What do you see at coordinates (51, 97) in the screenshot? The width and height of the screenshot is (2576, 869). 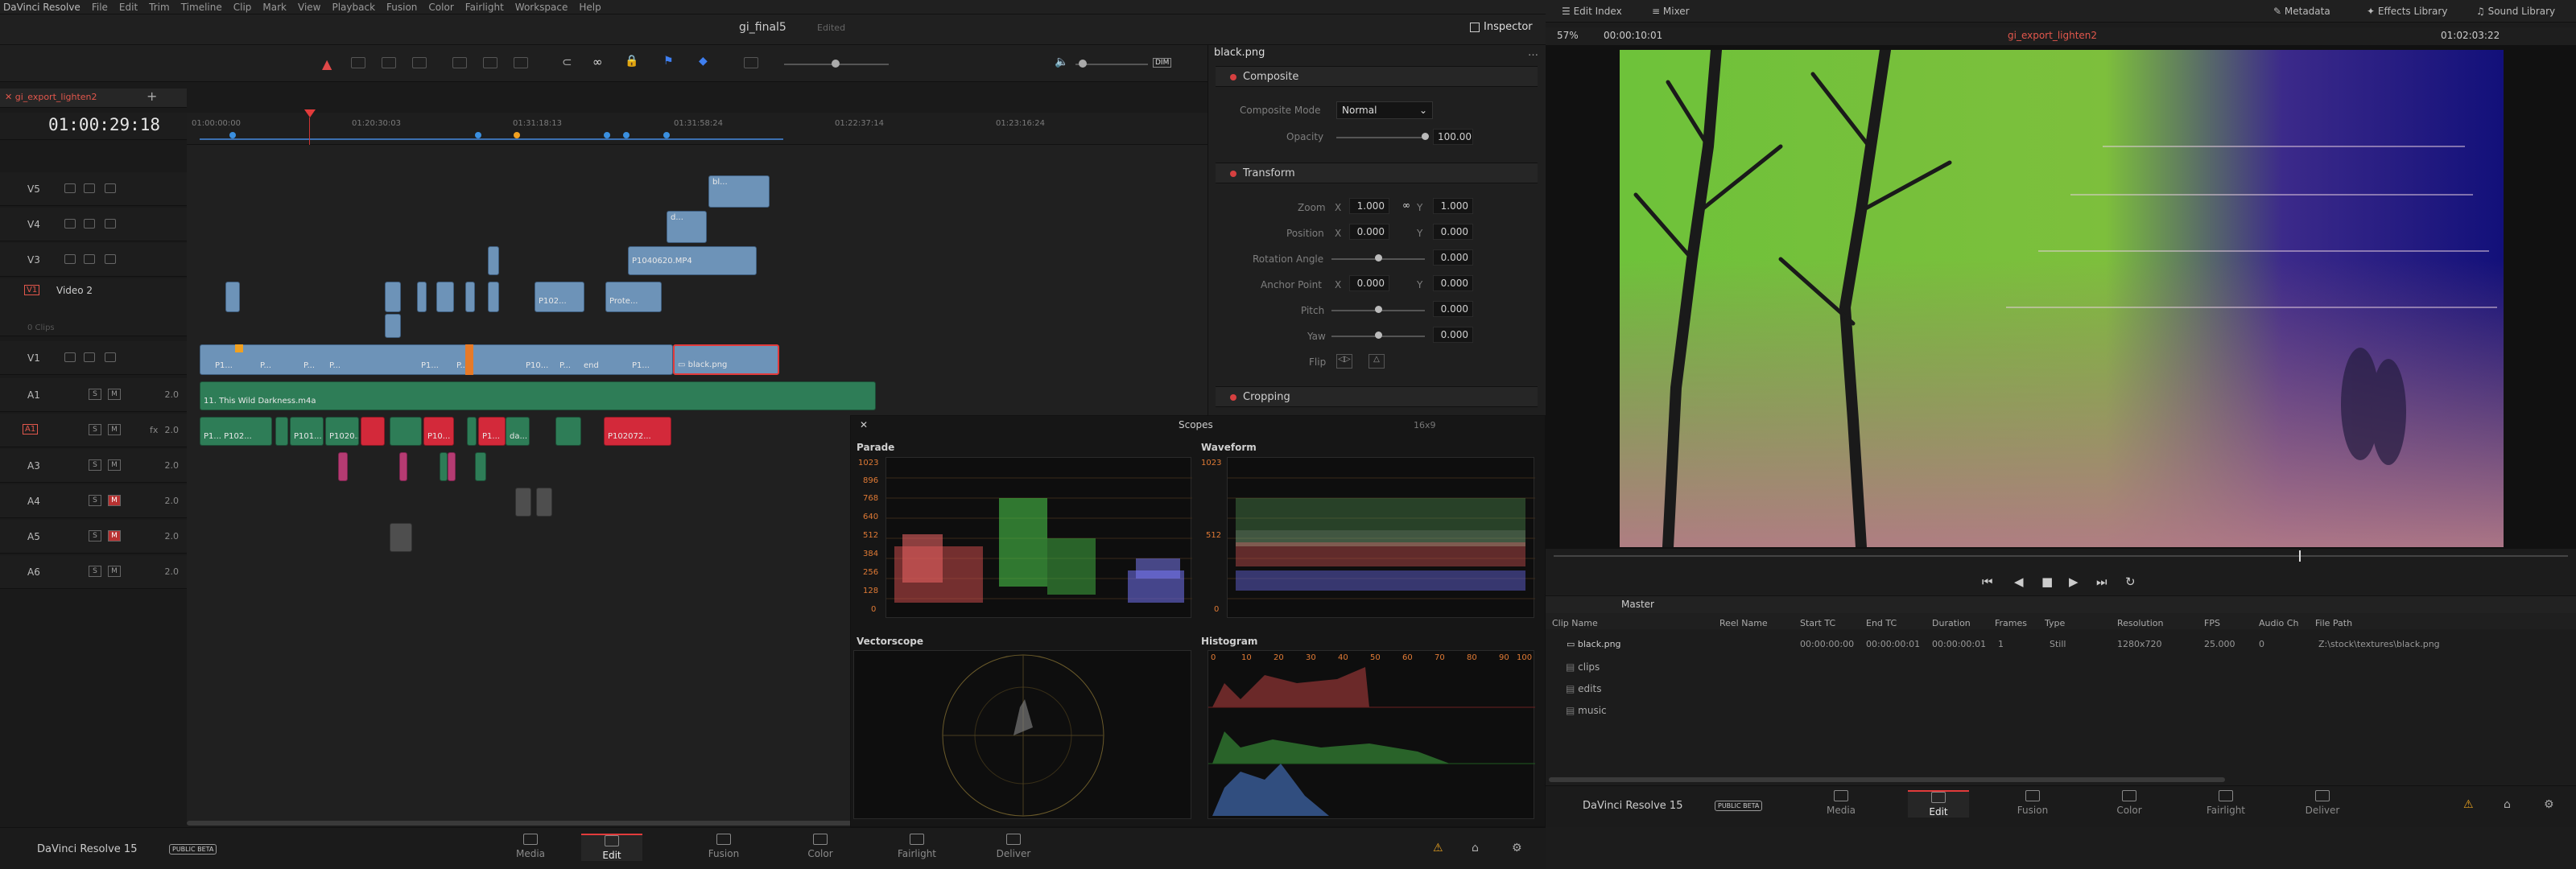 I see `timeline-tab: ✕ gi_export_lighten2` at bounding box center [51, 97].